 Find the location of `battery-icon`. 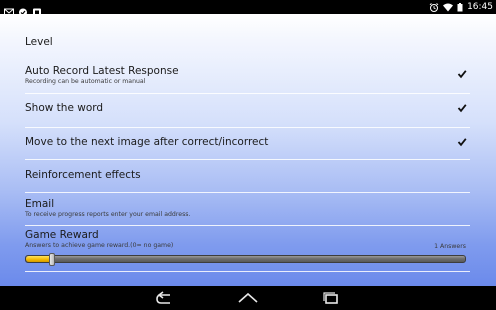

battery-icon is located at coordinates (460, 7).